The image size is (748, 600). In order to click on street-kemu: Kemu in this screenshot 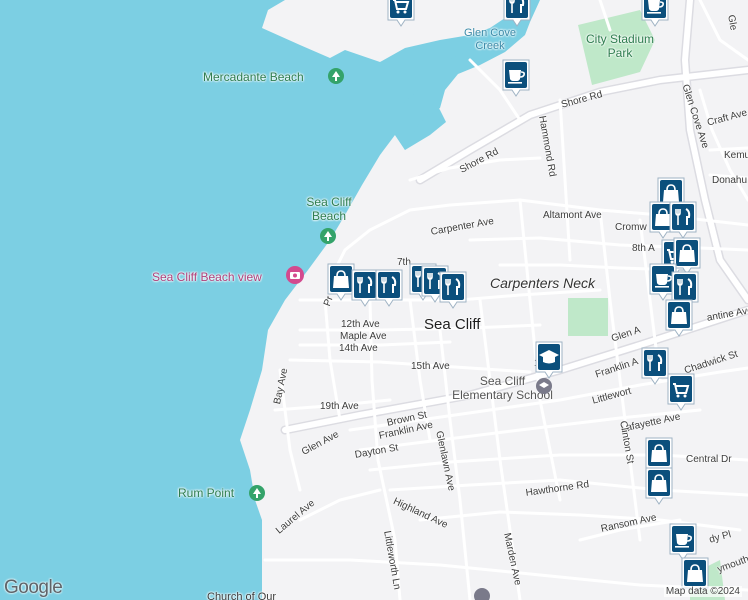, I will do `click(736, 155)`.